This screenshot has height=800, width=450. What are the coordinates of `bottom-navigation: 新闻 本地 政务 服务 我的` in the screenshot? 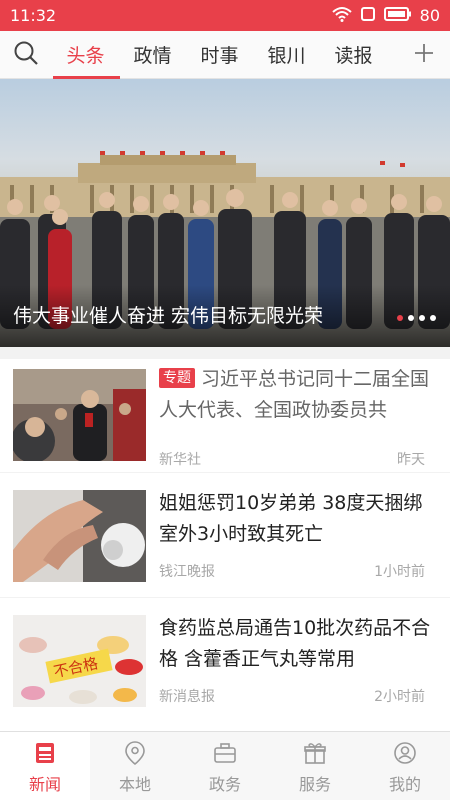 It's located at (225, 765).